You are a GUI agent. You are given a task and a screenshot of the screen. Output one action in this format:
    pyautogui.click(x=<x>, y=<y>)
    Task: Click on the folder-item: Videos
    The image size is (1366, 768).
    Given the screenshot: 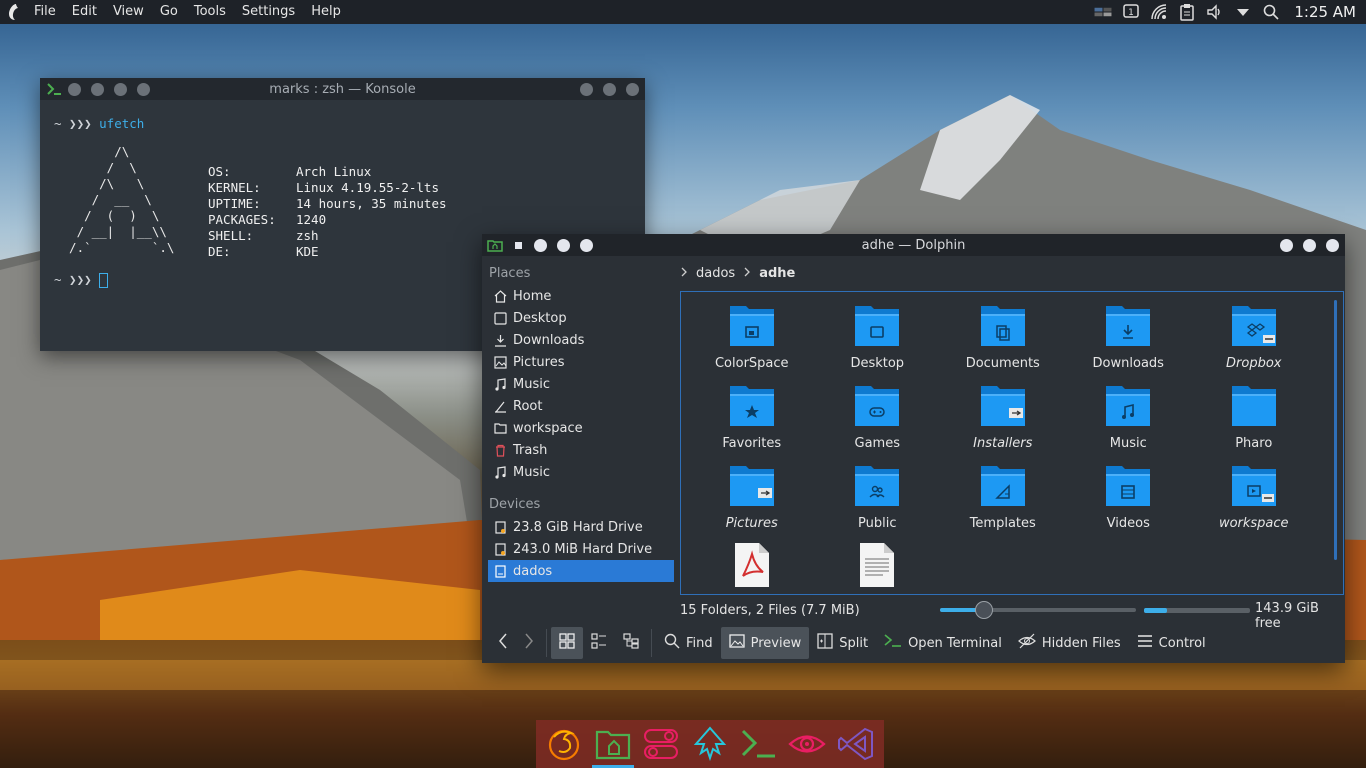 What is the action you would take?
    pyautogui.click(x=1129, y=502)
    